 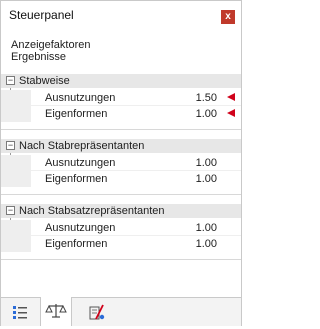 I want to click on section-label: Nach Stabrepräsentanten, so click(x=82, y=146).